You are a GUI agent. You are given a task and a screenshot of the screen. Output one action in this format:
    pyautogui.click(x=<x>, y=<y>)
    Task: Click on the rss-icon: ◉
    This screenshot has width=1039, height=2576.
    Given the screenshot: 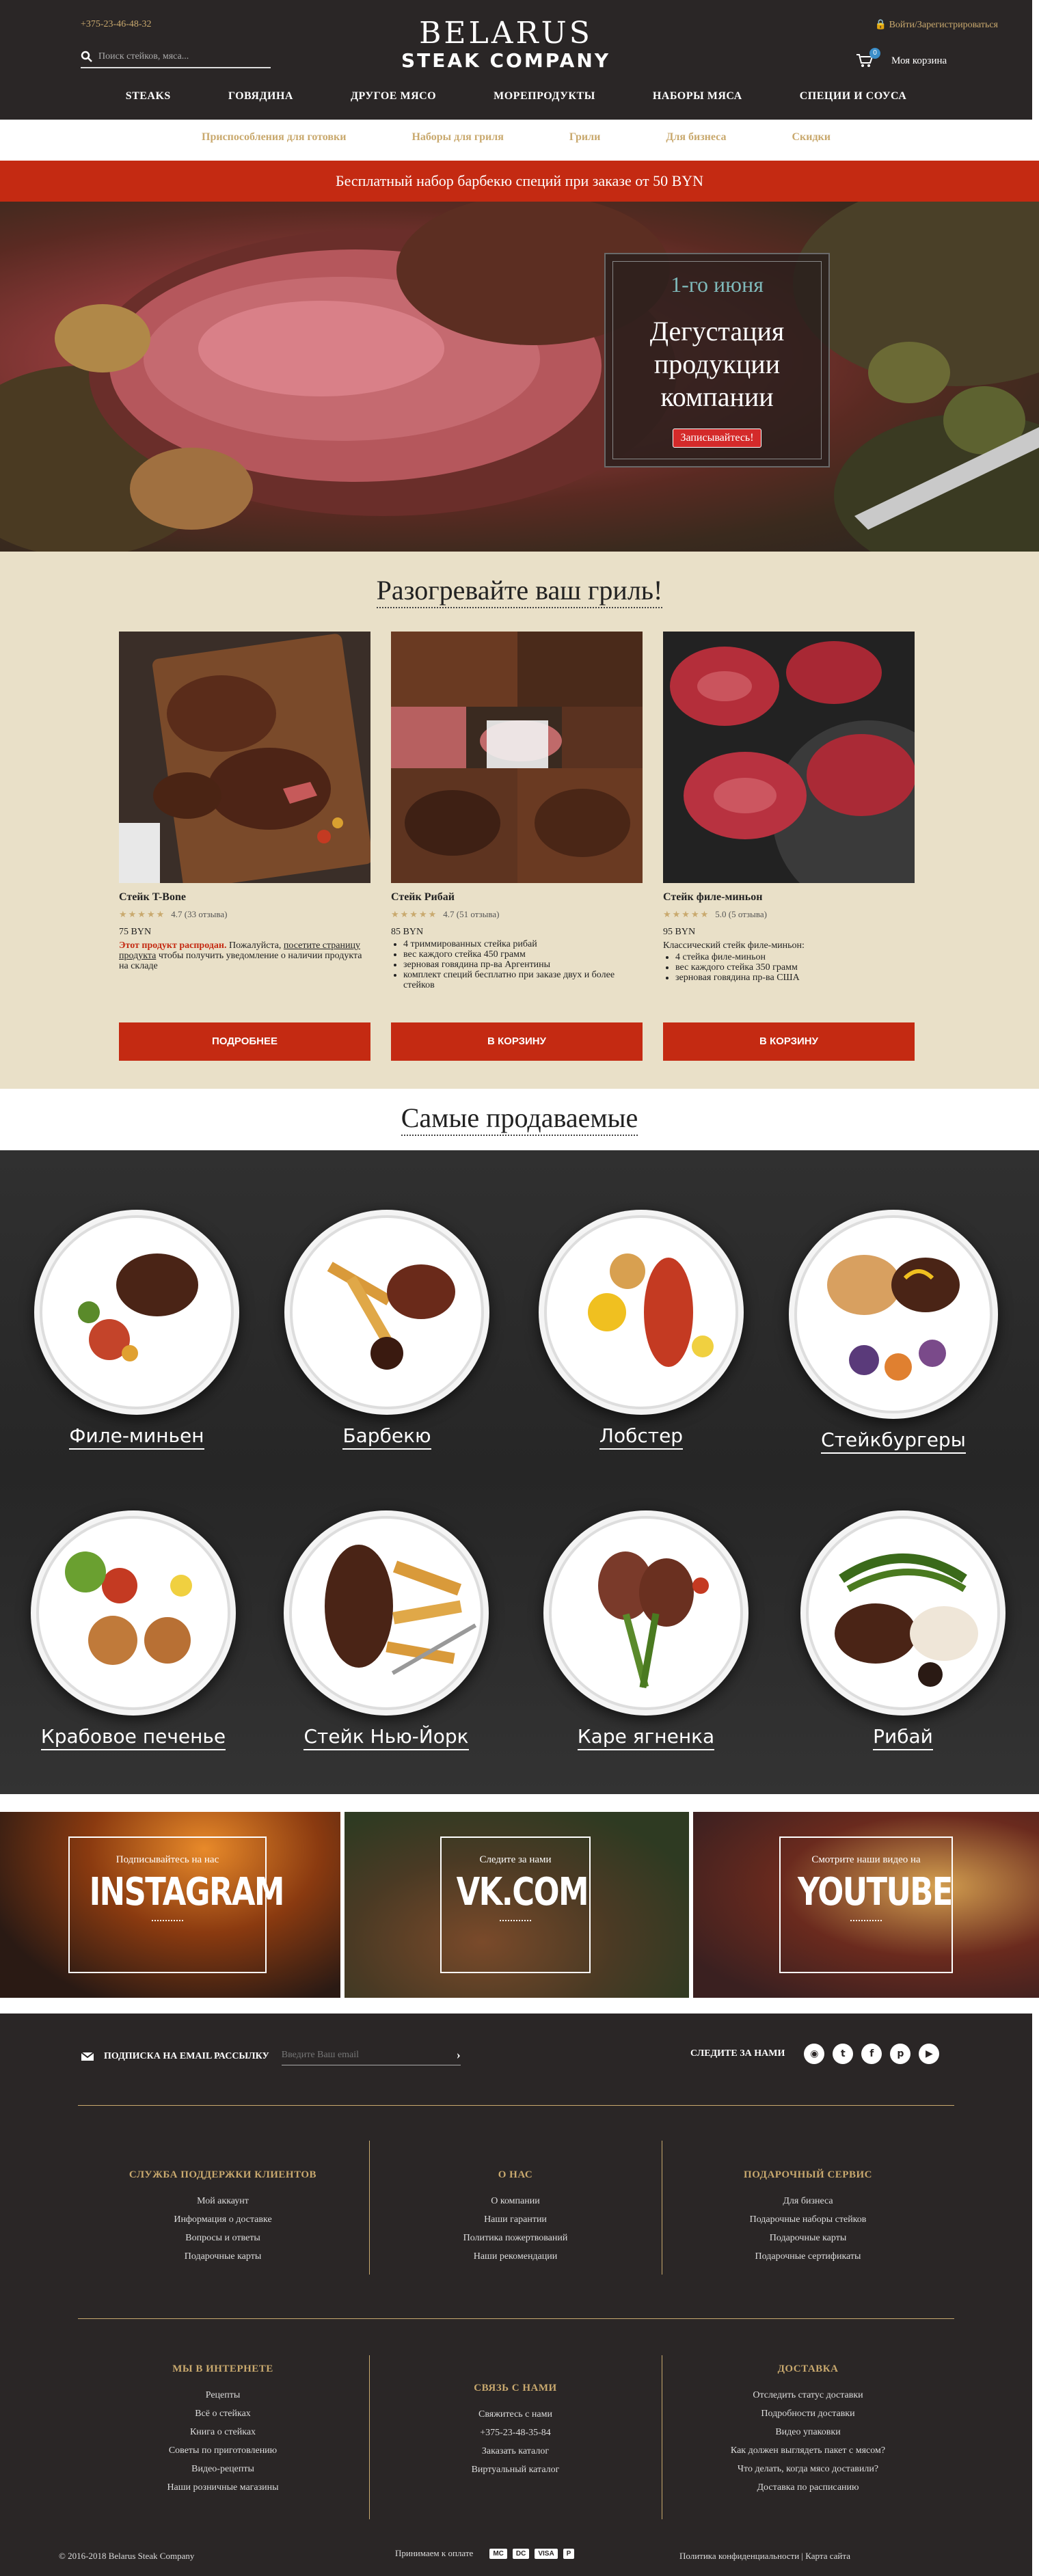 What is the action you would take?
    pyautogui.click(x=814, y=2054)
    